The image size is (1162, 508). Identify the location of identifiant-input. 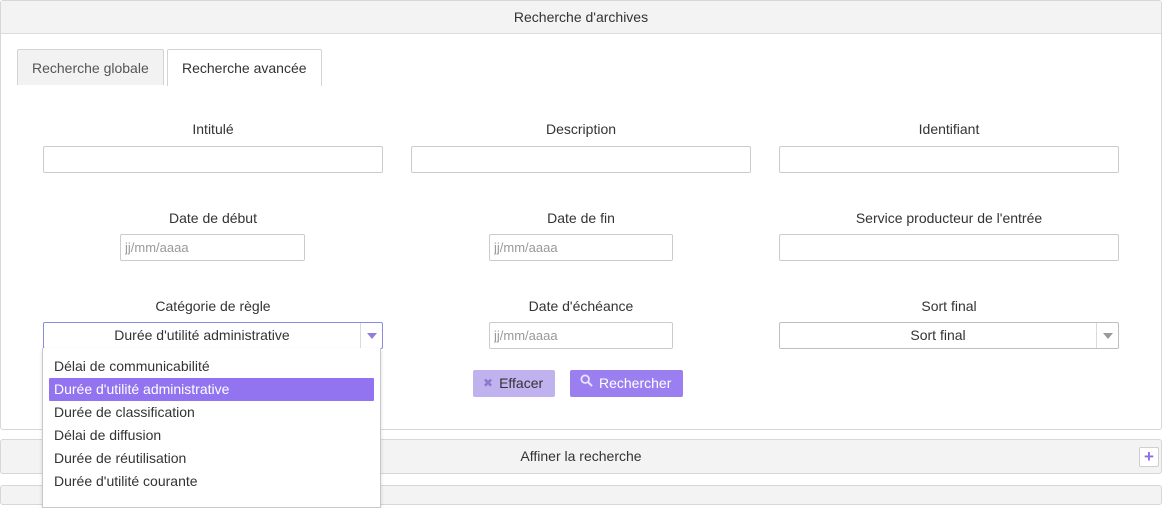
(949, 159).